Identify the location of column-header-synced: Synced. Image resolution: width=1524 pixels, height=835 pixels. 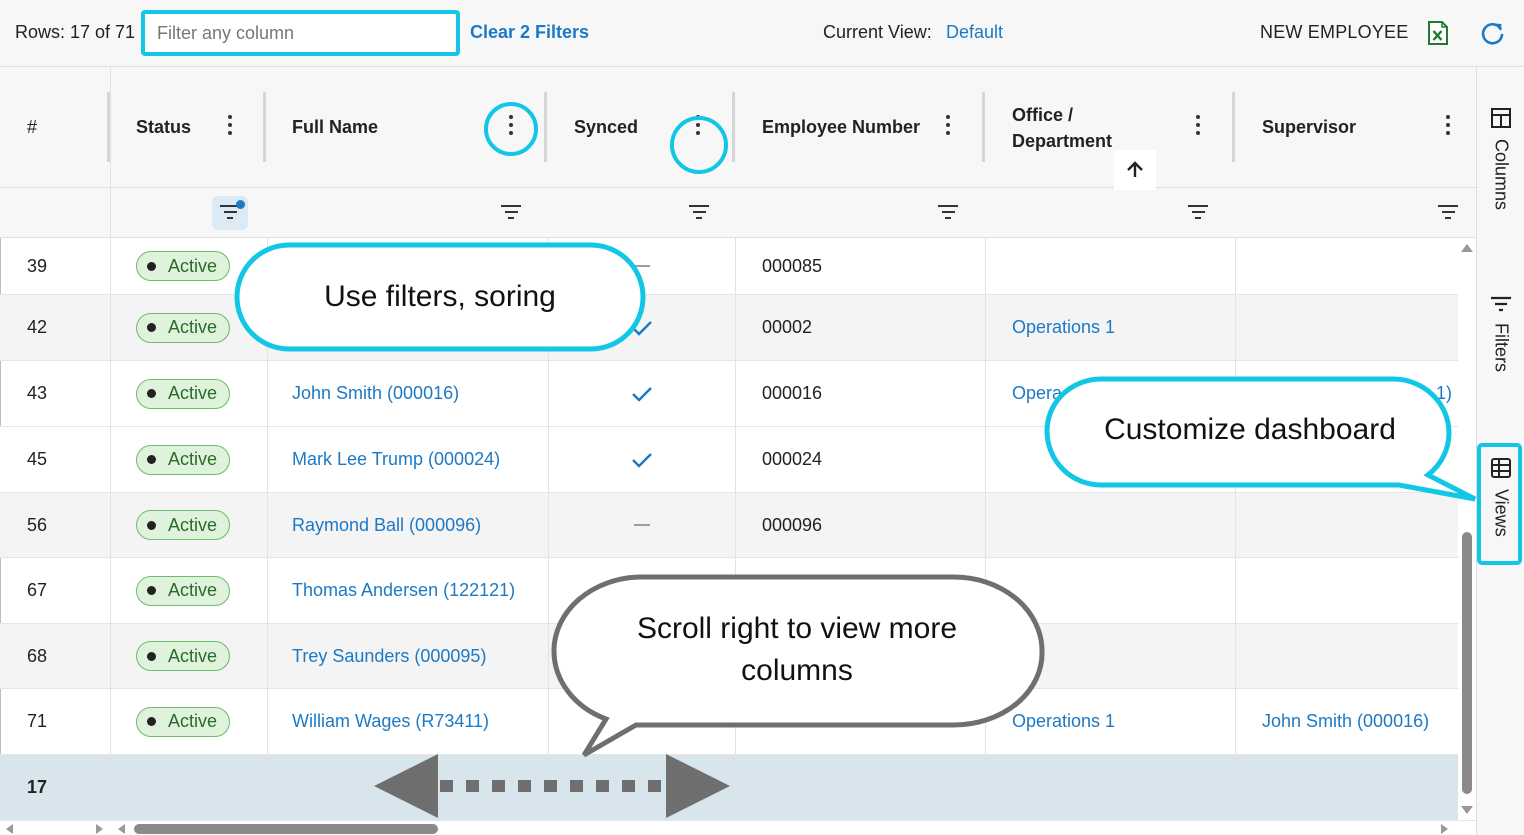
(606, 127).